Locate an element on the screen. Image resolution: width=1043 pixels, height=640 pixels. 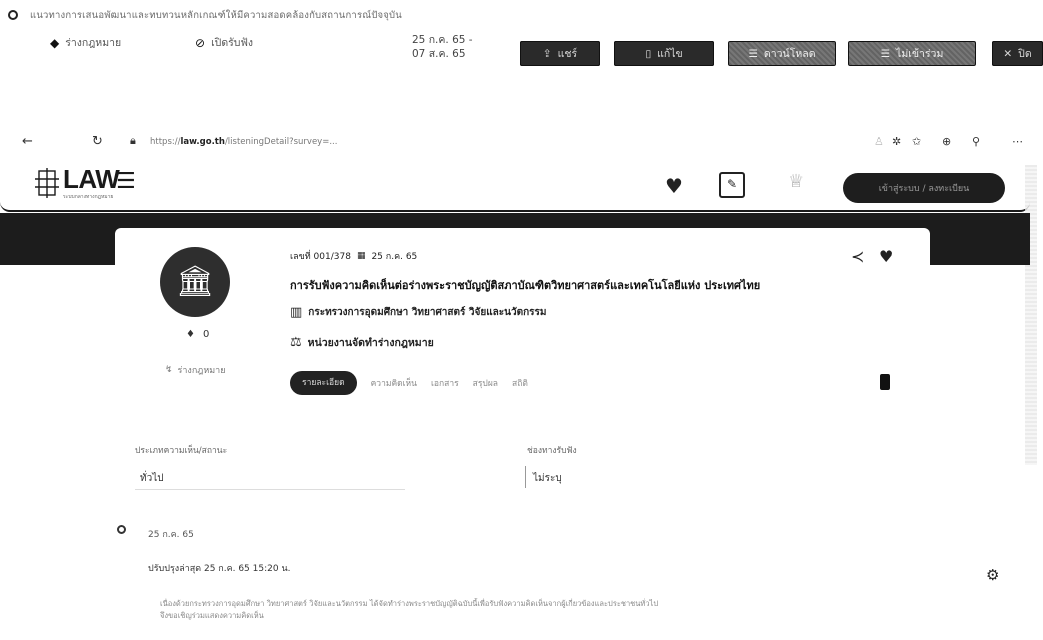
exclude-button-label: ไม่เข้าร่วม is located at coordinates (920, 54).